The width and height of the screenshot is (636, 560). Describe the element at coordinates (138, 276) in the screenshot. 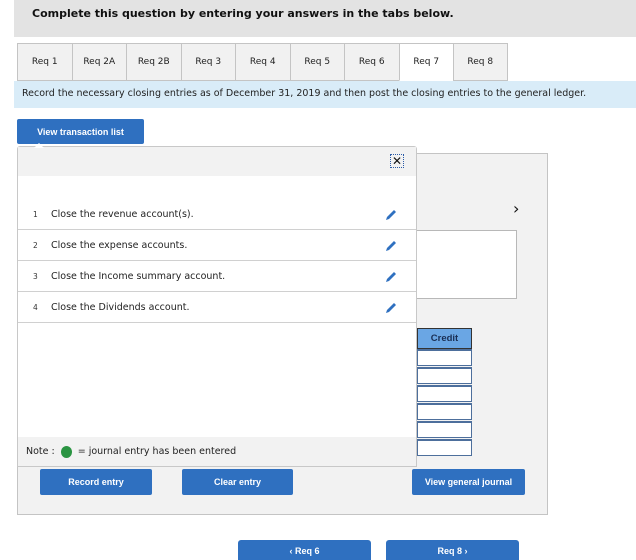

I see `transaction-text: Close the Income summary account.` at that location.